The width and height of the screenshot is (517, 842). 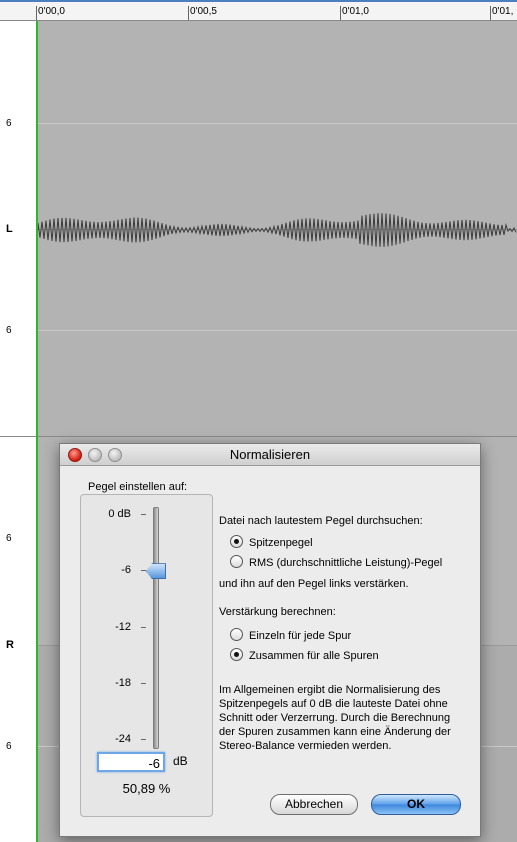 I want to click on ruler-label: 0'00,0, so click(x=51, y=11).